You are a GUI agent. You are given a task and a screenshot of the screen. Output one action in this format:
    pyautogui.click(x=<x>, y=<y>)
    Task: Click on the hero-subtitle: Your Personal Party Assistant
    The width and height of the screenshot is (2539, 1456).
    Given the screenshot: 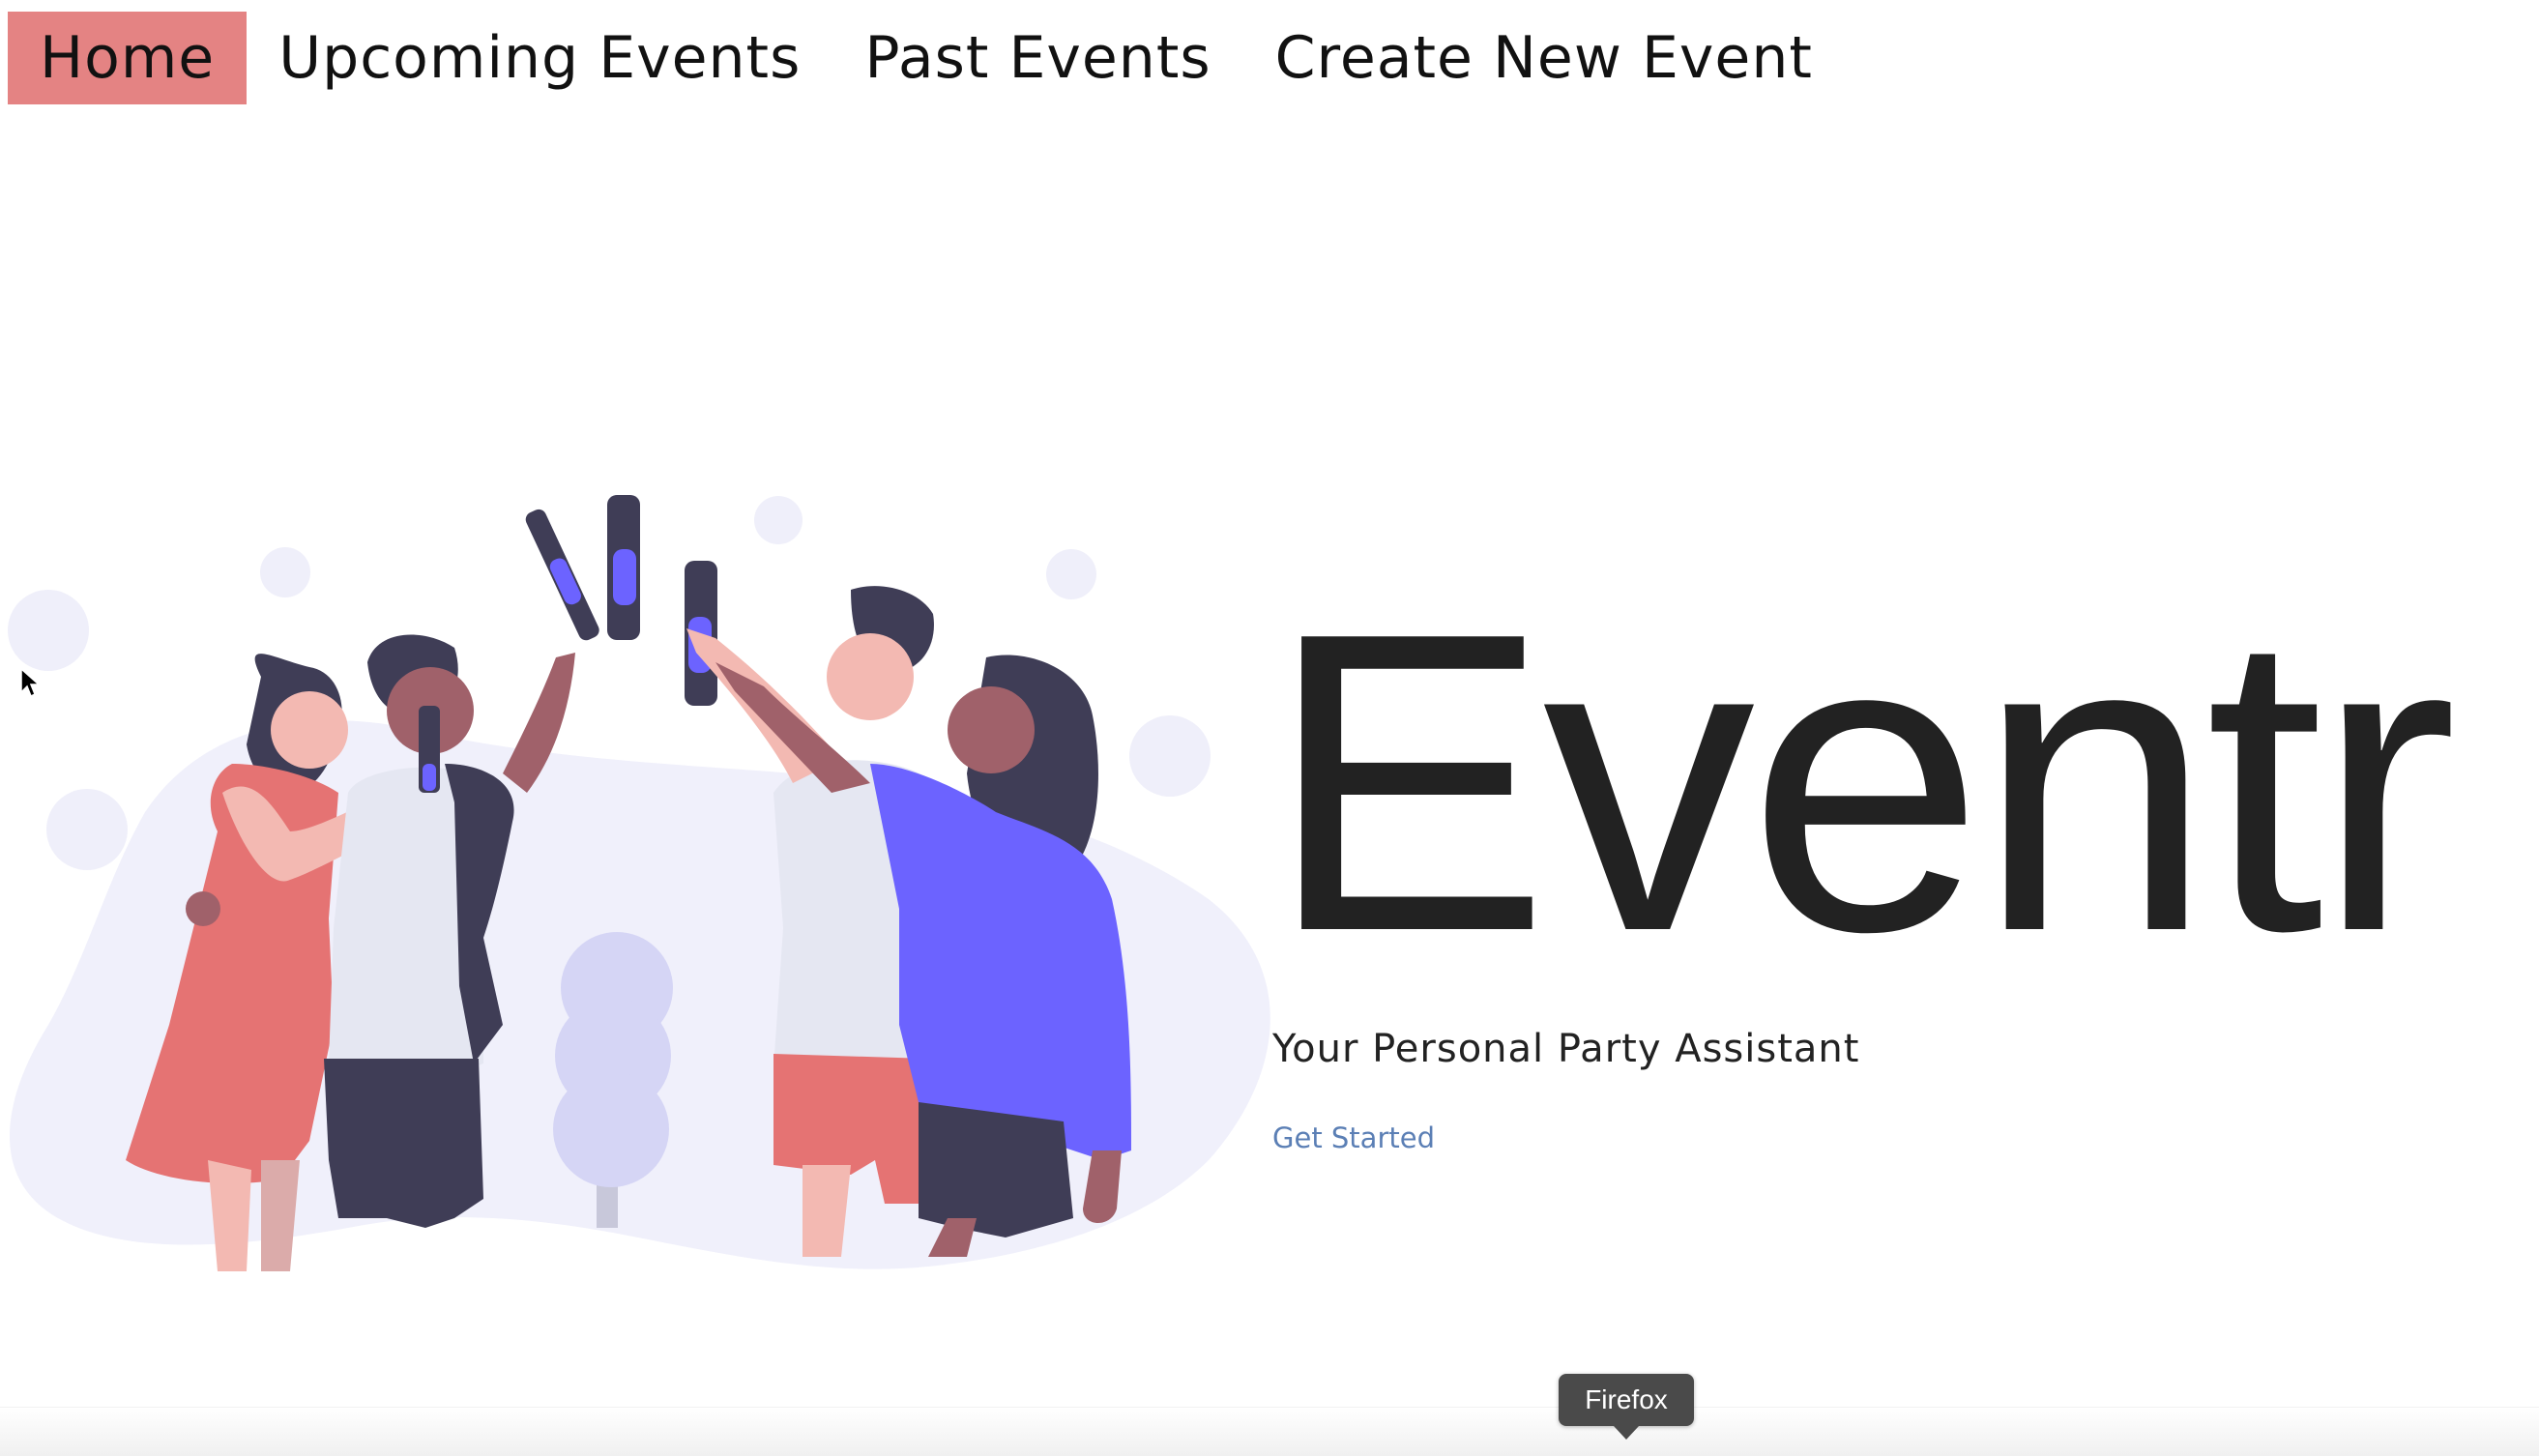 What is the action you would take?
    pyautogui.click(x=1566, y=1049)
    